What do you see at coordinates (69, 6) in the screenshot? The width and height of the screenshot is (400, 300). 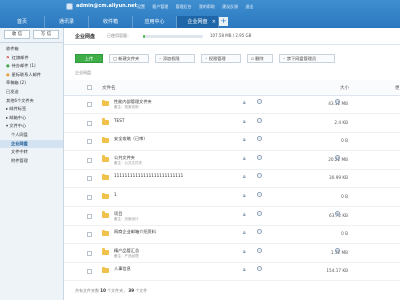 I see `avatar` at bounding box center [69, 6].